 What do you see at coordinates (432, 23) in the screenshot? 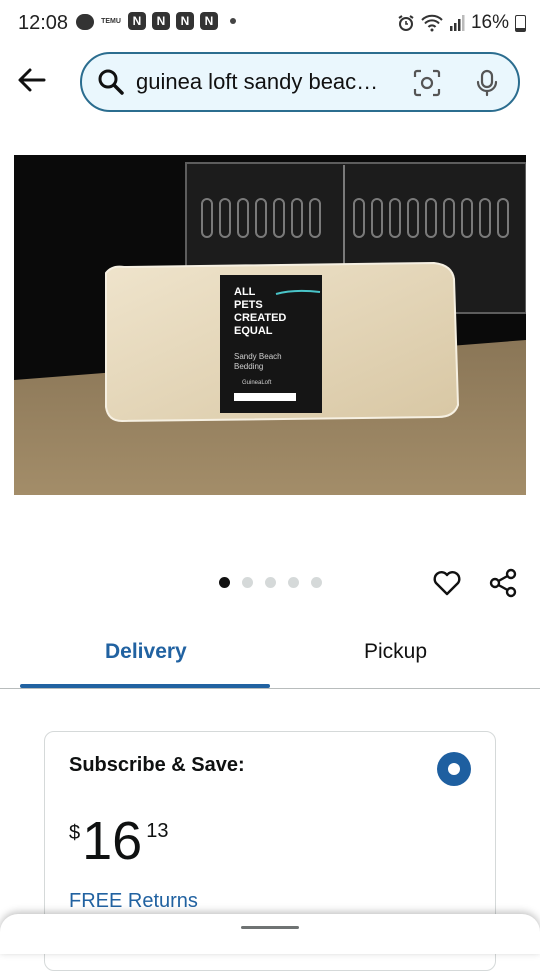
I see `wifi-icon` at bounding box center [432, 23].